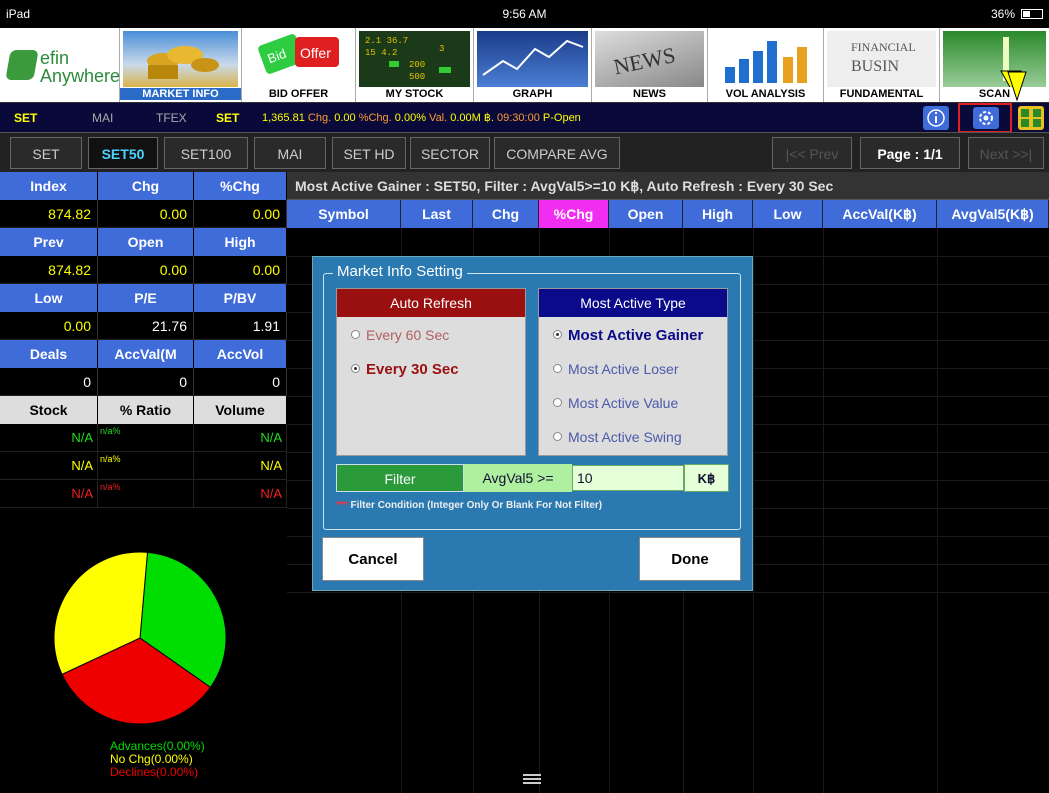 The height and width of the screenshot is (793, 1049). I want to click on svg-text: BUSIN, so click(875, 66).